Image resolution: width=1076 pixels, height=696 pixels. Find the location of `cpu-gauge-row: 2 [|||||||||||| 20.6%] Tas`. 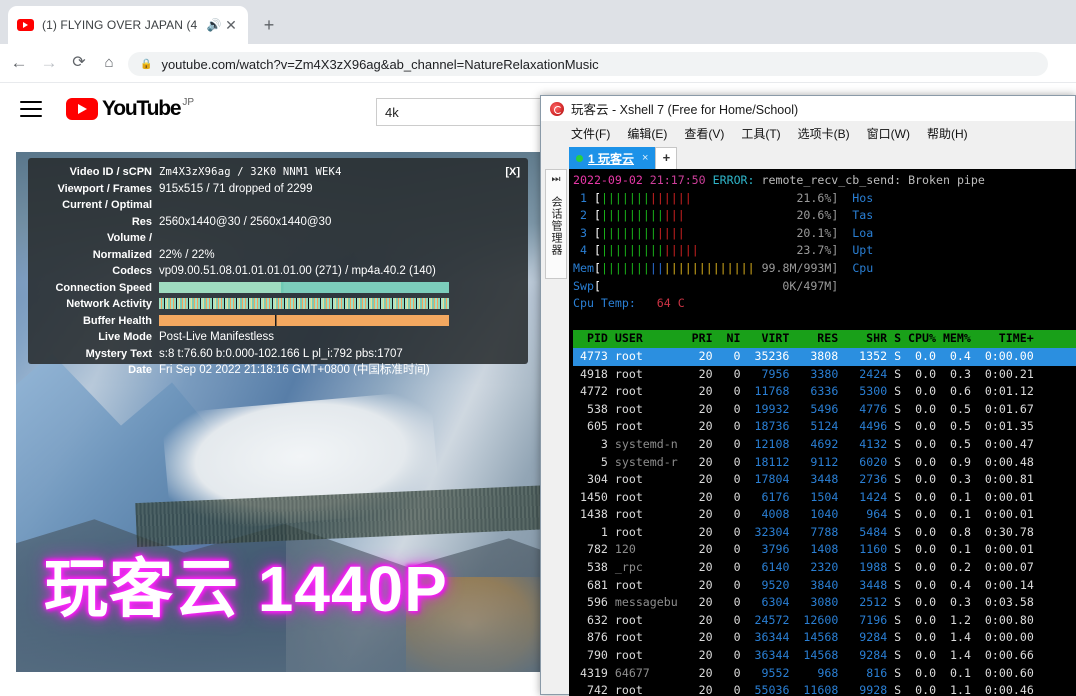

cpu-gauge-row: 2 [|||||||||||| 20.6%] Tas is located at coordinates (726, 215).